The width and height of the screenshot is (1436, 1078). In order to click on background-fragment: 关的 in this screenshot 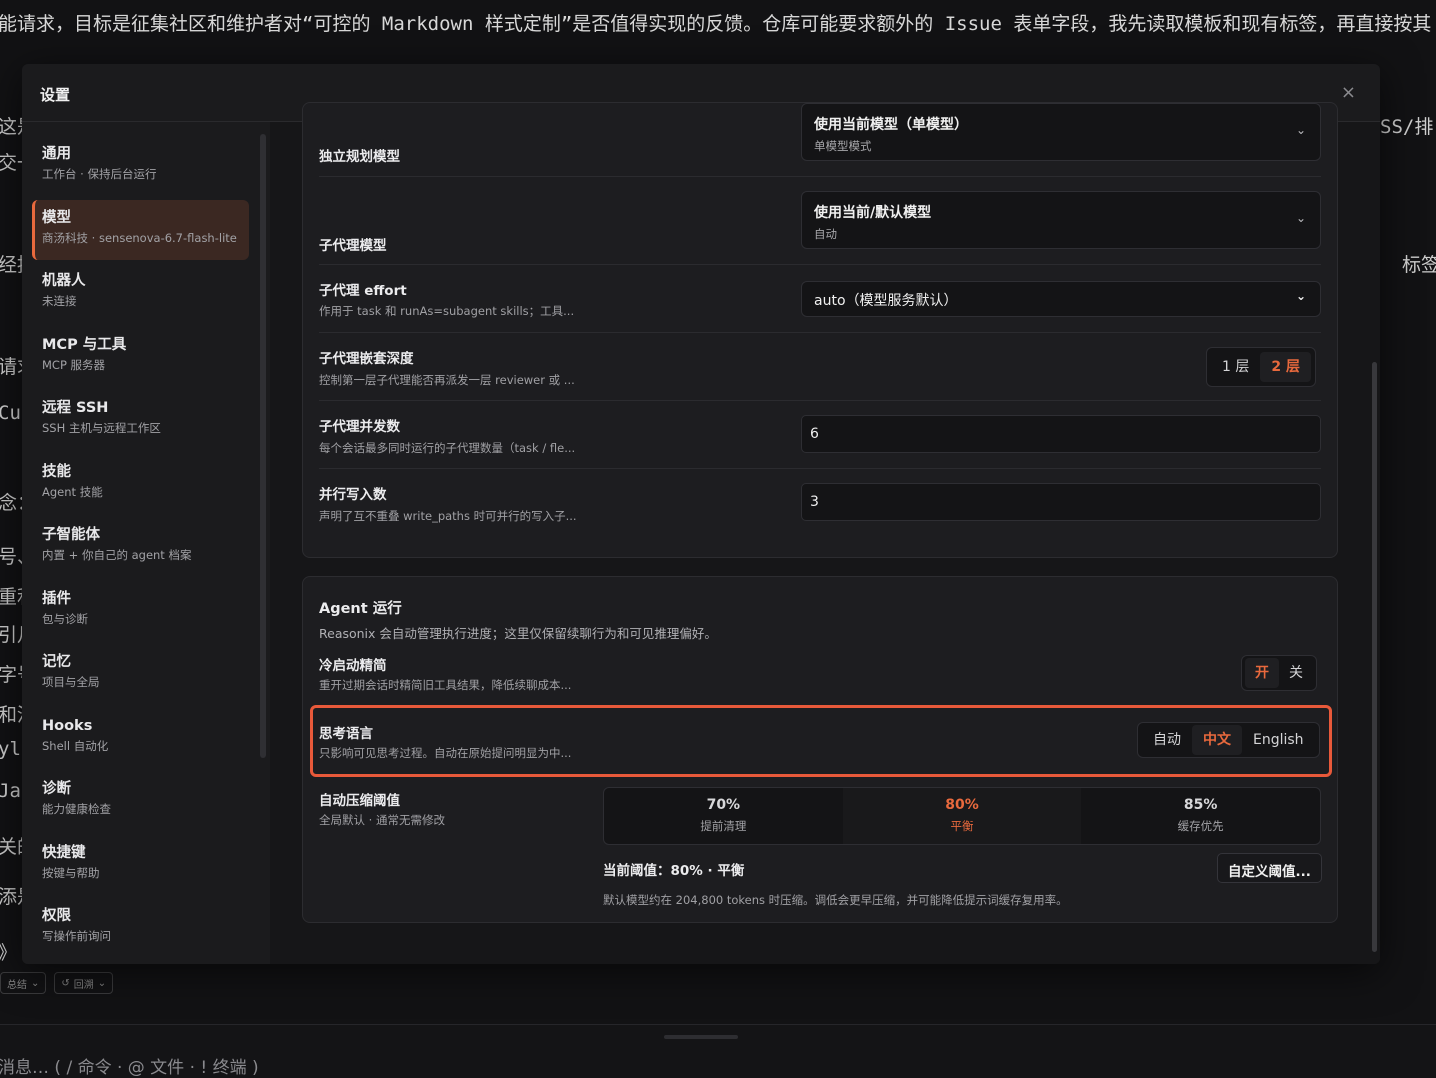, I will do `click(12, 847)`.